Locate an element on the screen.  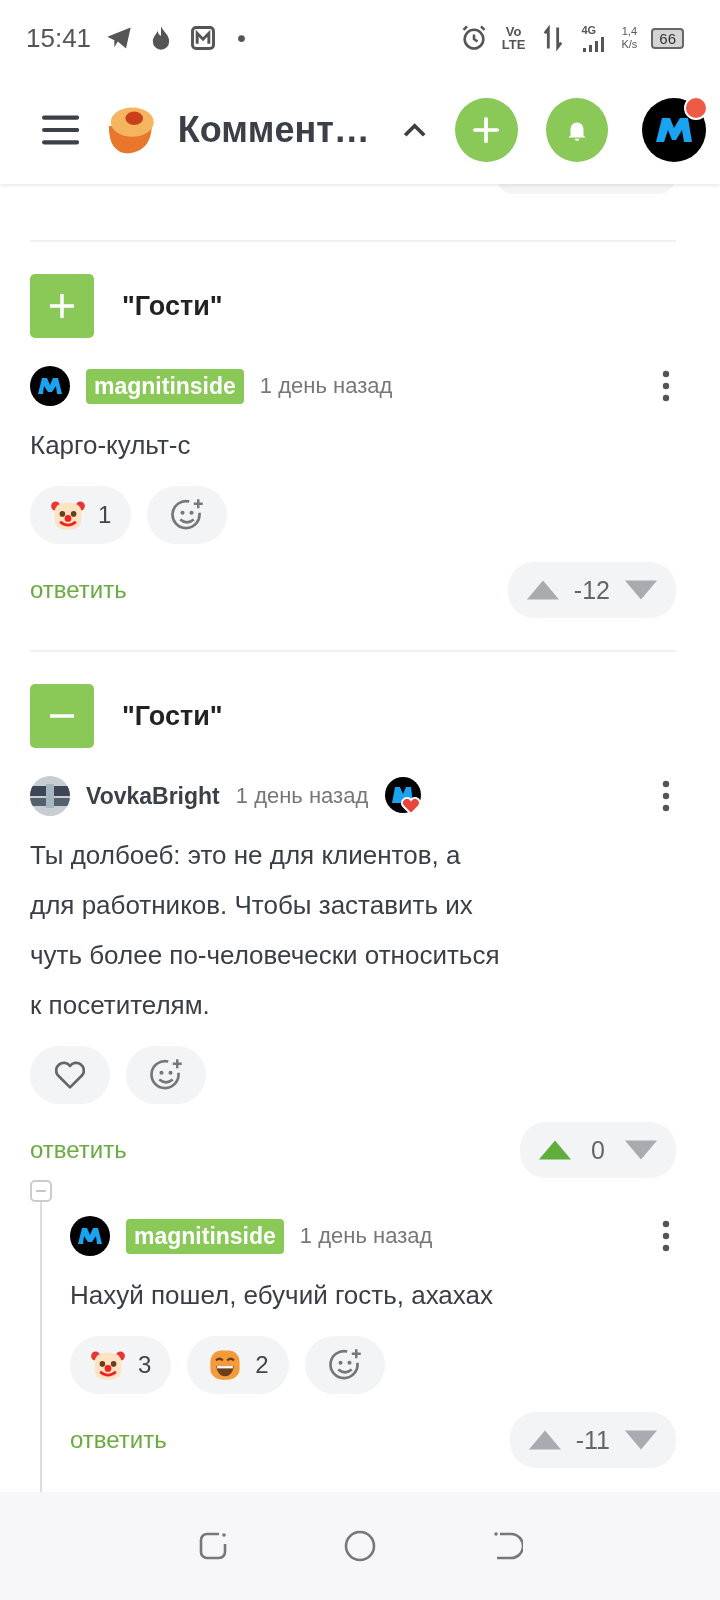
volte-indicator: Vo LTE is located at coordinates (513, 38).